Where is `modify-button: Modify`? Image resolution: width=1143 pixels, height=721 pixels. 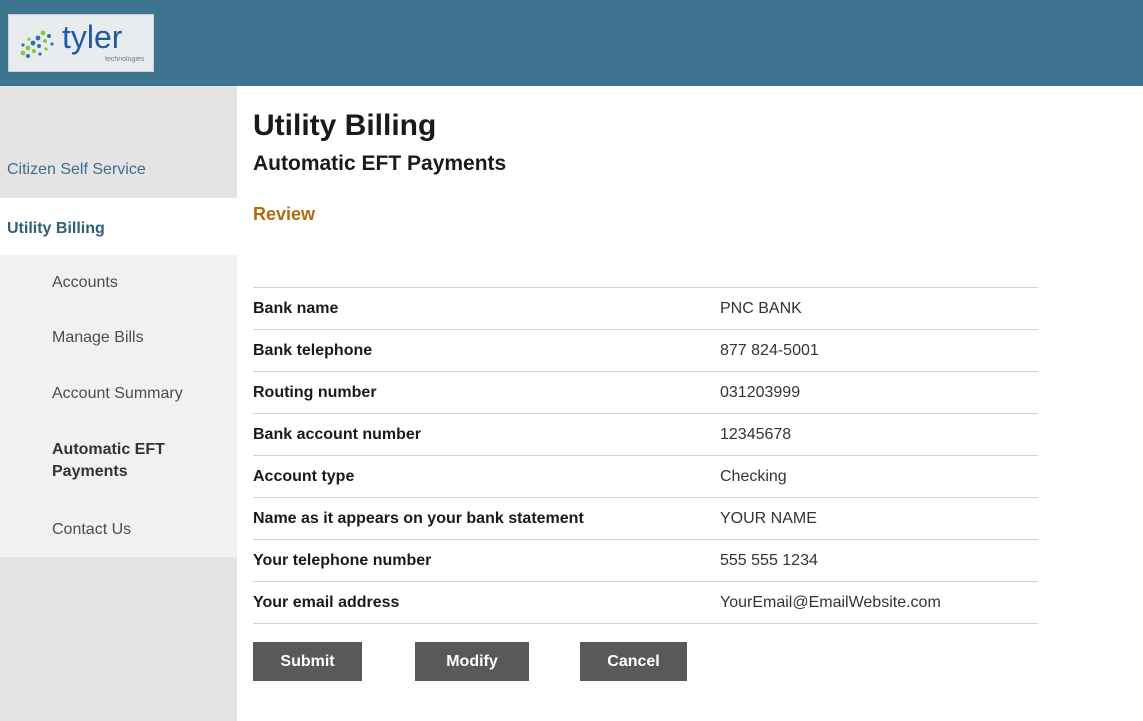 modify-button: Modify is located at coordinates (472, 661).